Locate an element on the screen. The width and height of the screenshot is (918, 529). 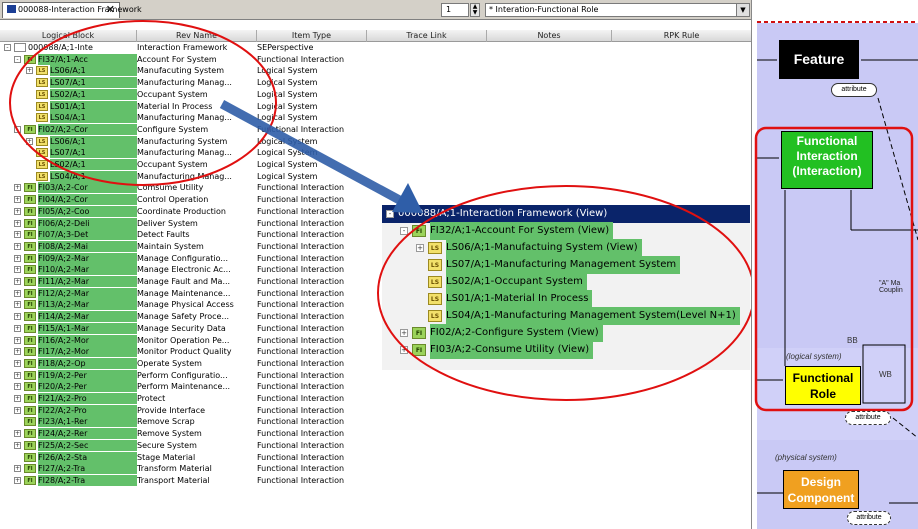
functional-interaction-block: Functional Interaction (Interaction) is located at coordinates (827, 160).